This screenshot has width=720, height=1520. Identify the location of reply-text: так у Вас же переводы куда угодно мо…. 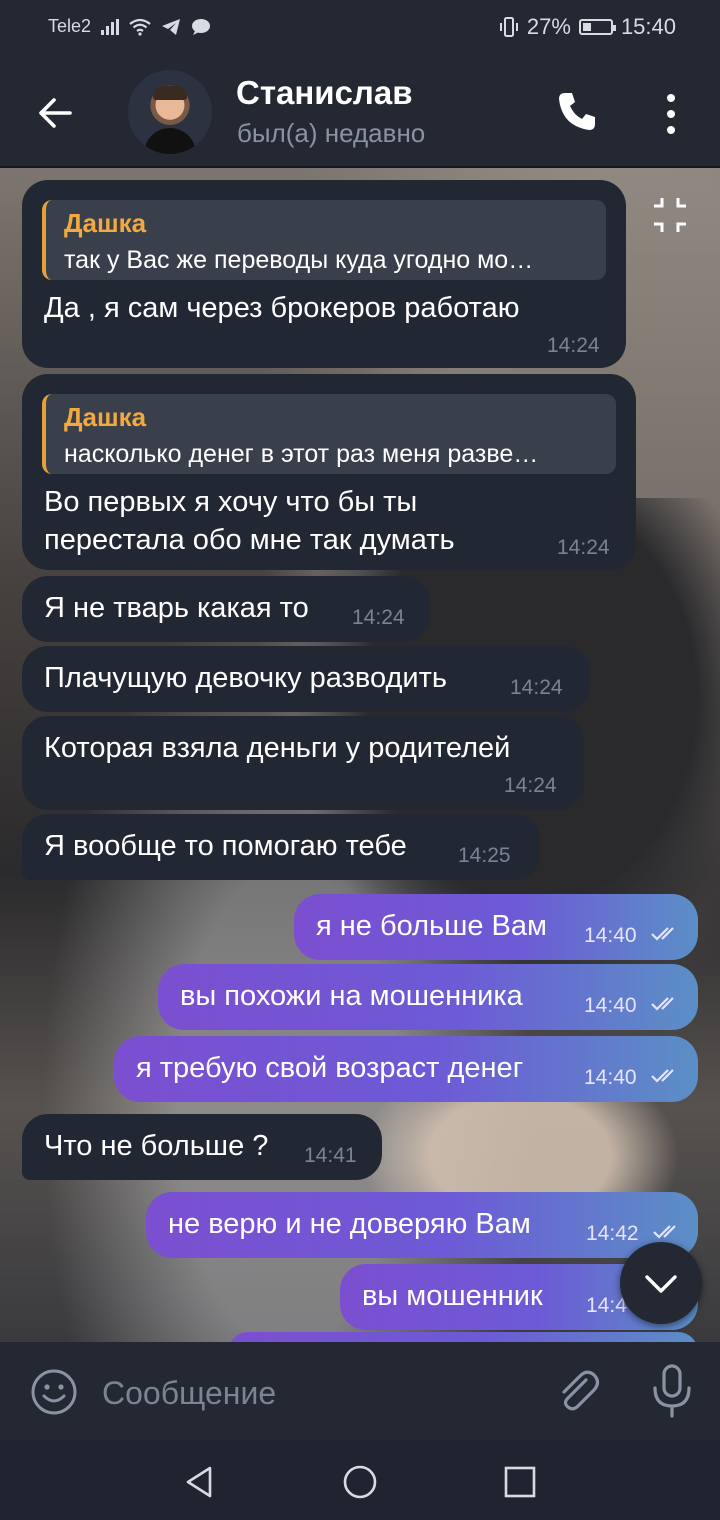
(299, 260).